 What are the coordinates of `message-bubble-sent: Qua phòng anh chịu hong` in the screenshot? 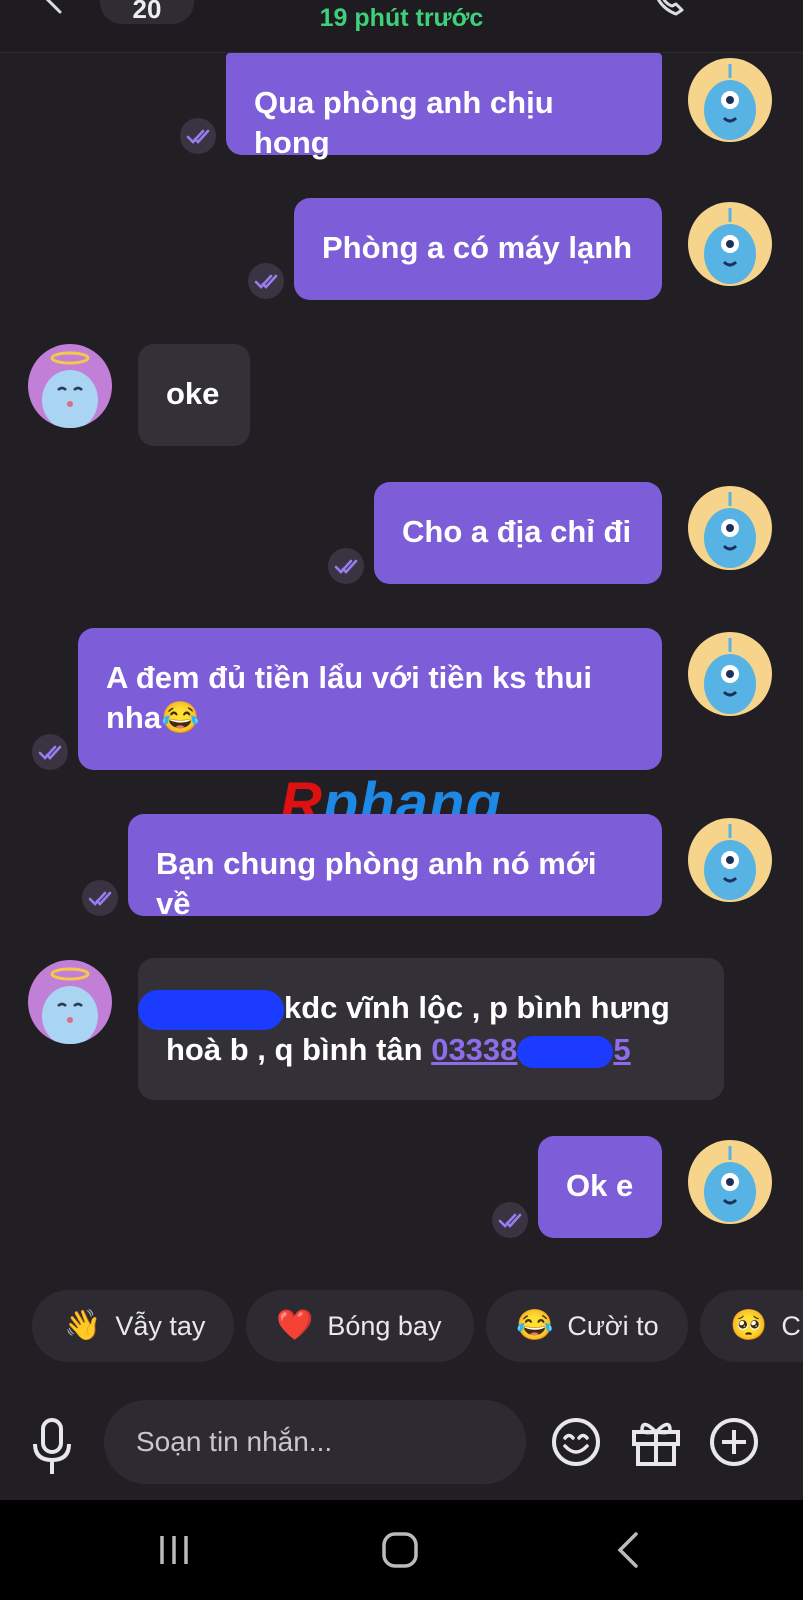 It's located at (444, 106).